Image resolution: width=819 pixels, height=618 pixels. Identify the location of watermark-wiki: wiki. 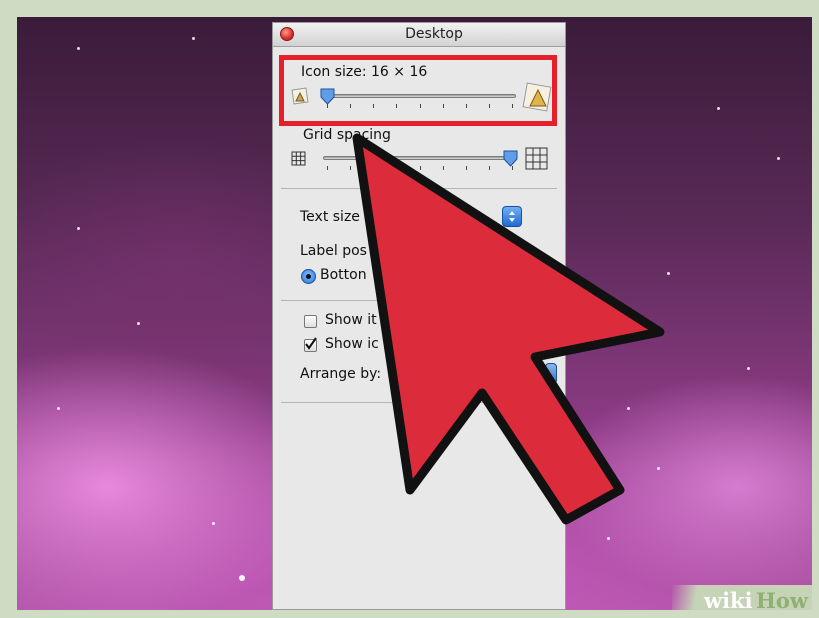
(728, 600).